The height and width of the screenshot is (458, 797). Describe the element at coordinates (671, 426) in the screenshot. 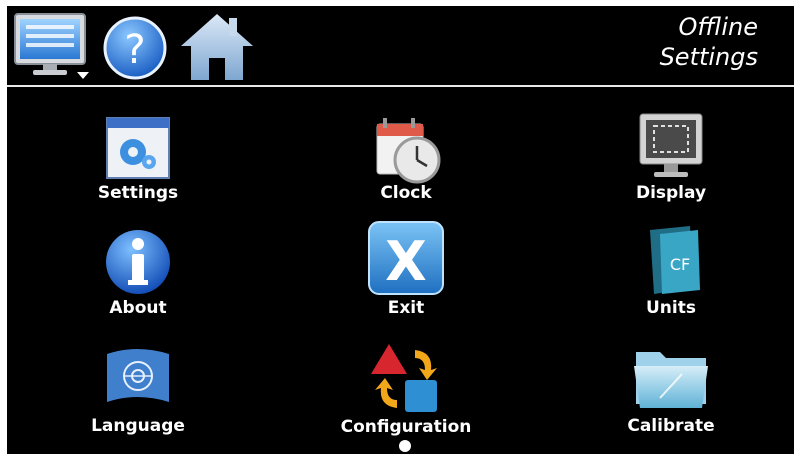

I see `menu-item-label: Calibrate` at that location.